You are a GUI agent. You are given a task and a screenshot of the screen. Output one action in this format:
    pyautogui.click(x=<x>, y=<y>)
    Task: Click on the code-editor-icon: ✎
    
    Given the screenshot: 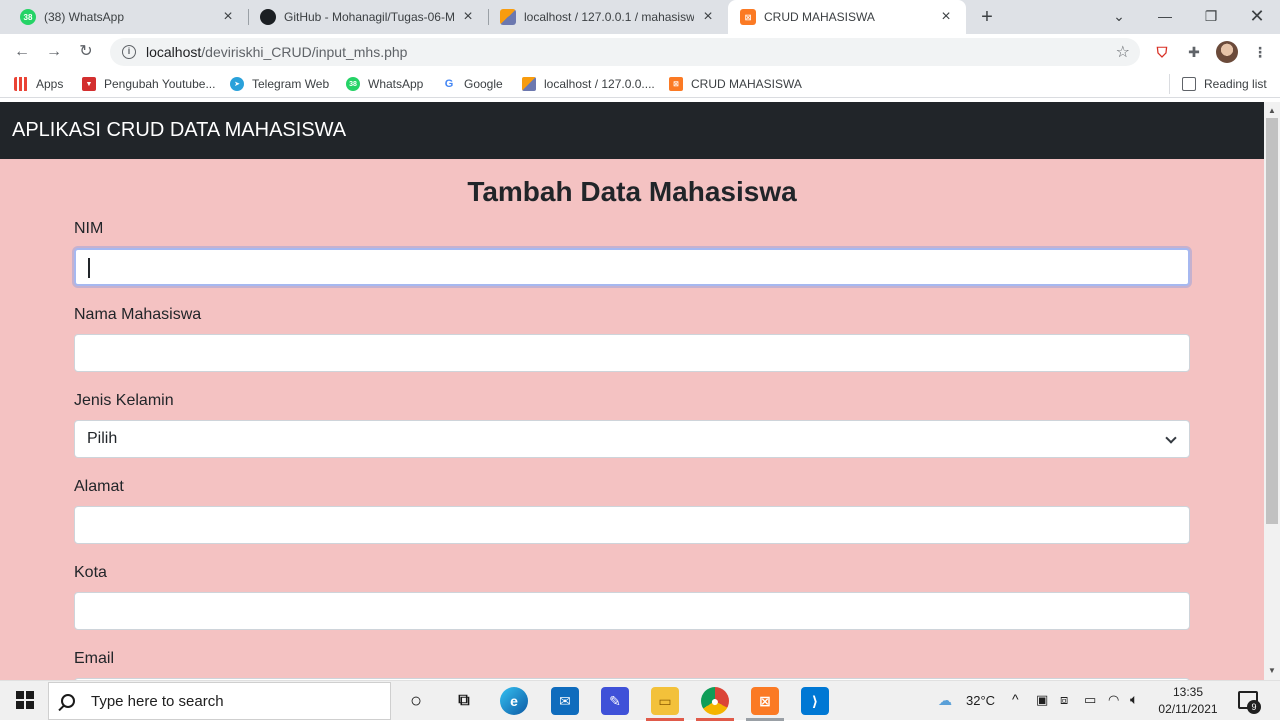 What is the action you would take?
    pyautogui.click(x=615, y=701)
    